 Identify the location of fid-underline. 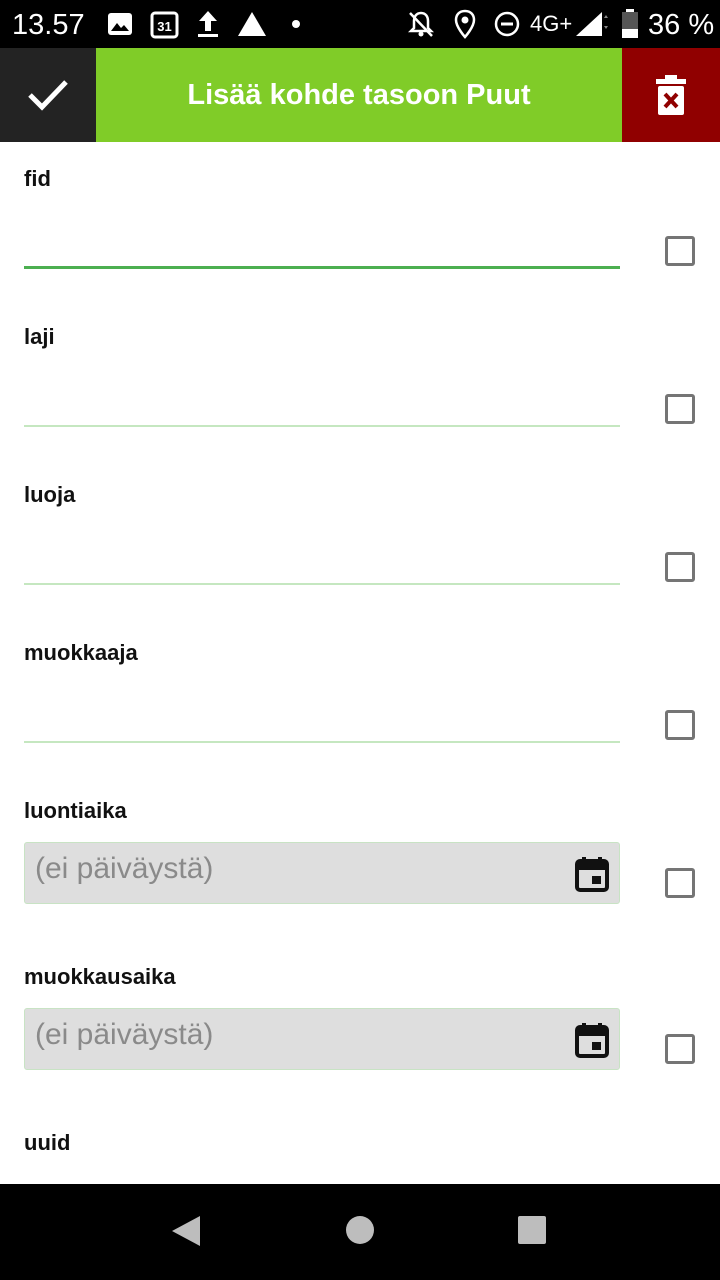
(322, 267).